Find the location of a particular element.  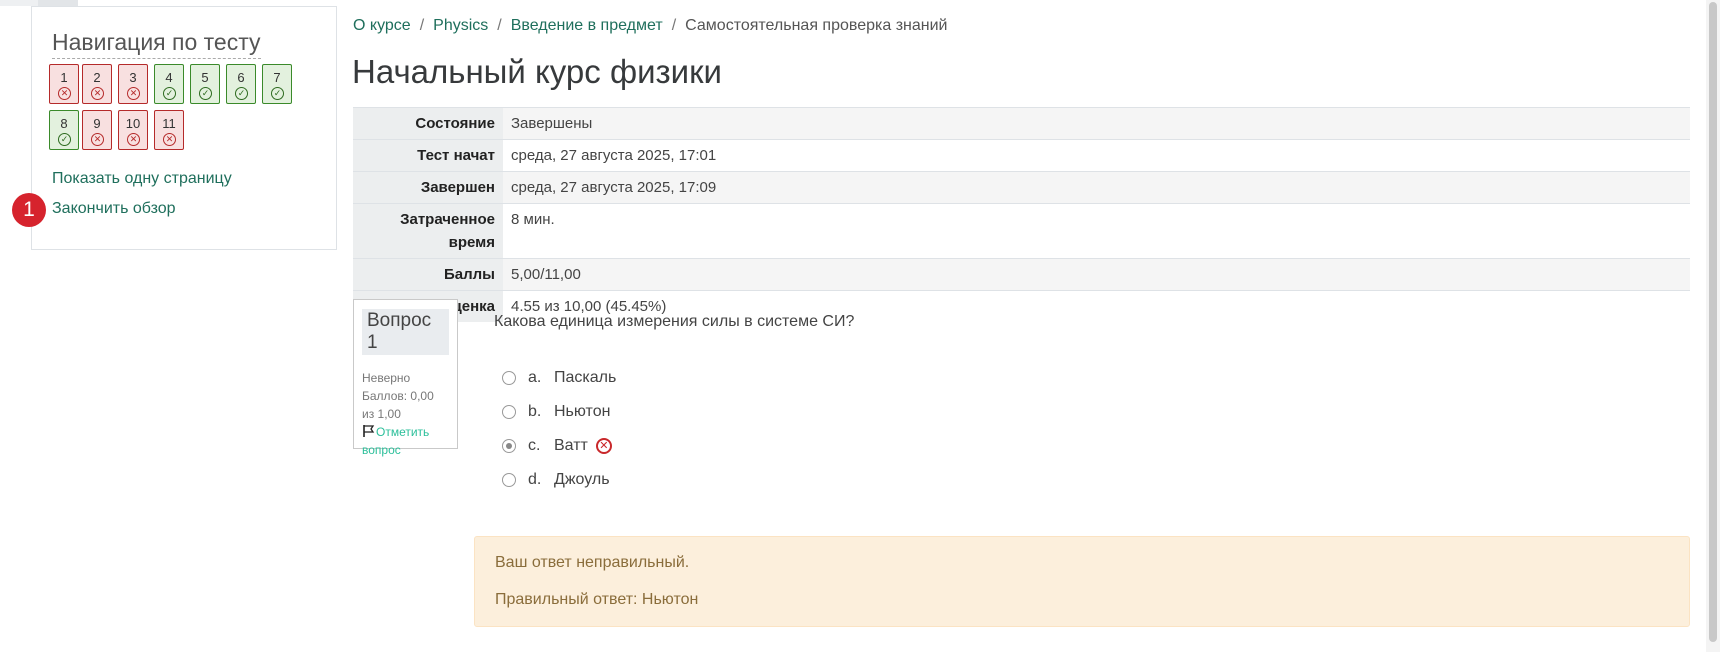

finish-review-link: Закончить обзор is located at coordinates (114, 209).